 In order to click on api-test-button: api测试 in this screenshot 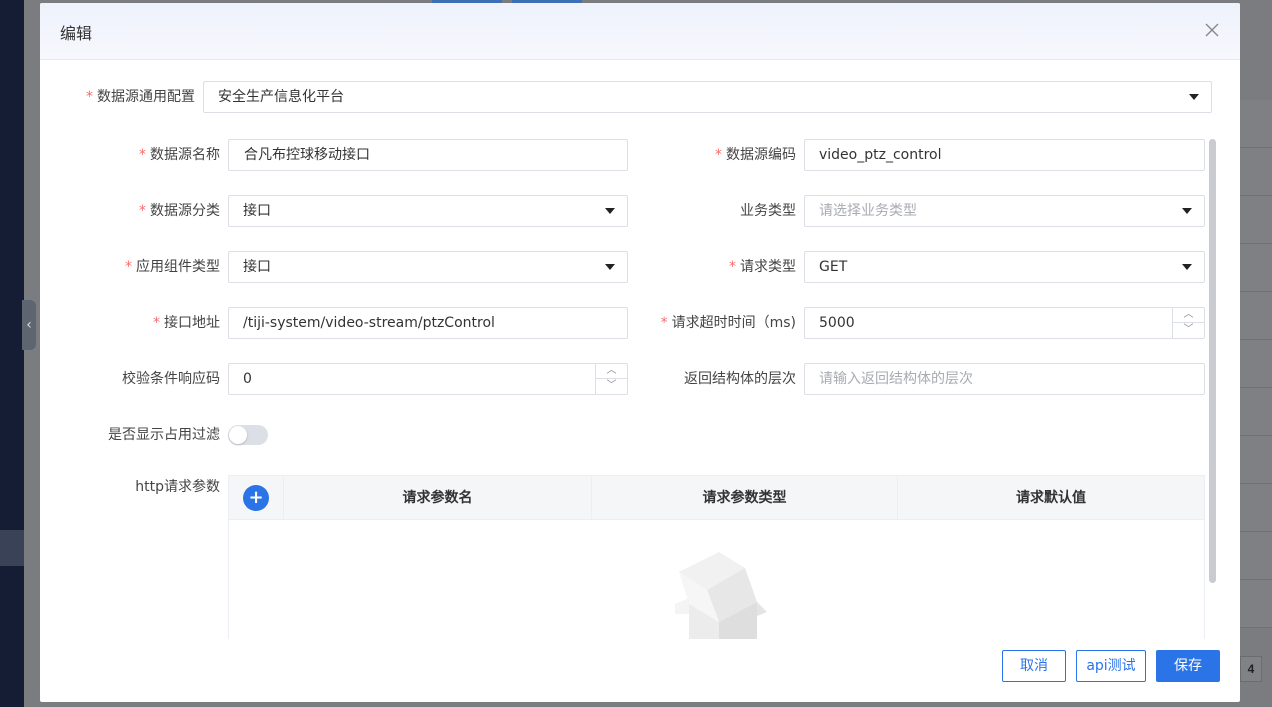, I will do `click(1111, 666)`.